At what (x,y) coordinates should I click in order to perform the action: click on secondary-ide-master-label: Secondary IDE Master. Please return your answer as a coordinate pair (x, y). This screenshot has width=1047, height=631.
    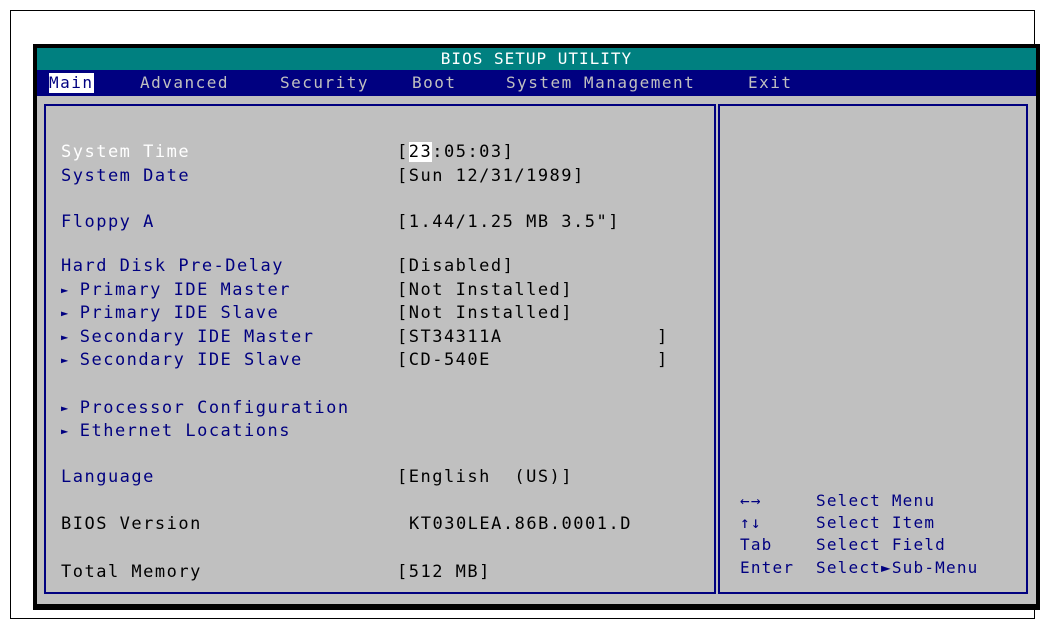
    Looking at the image, I should click on (197, 337).